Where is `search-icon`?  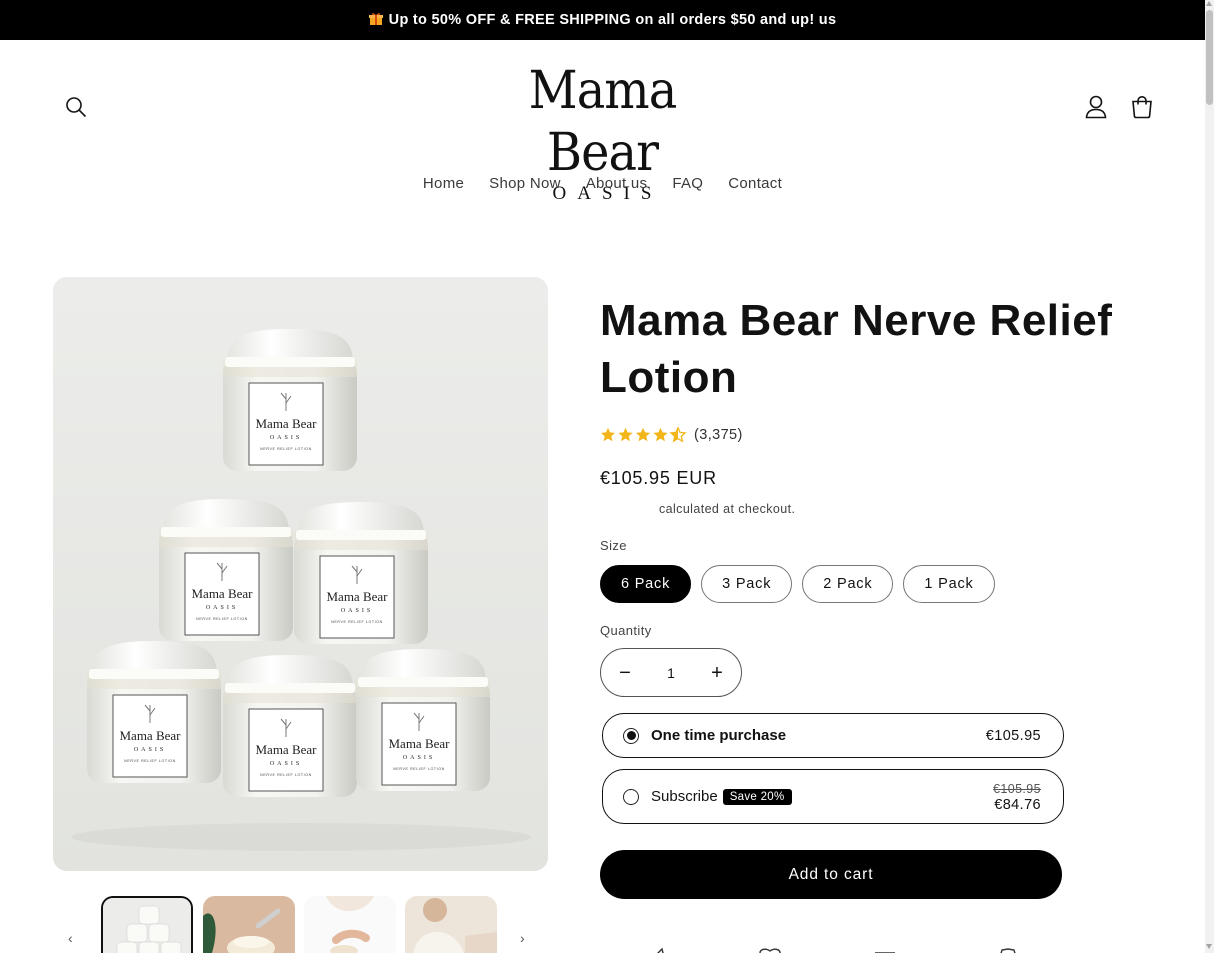 search-icon is located at coordinates (76, 107).